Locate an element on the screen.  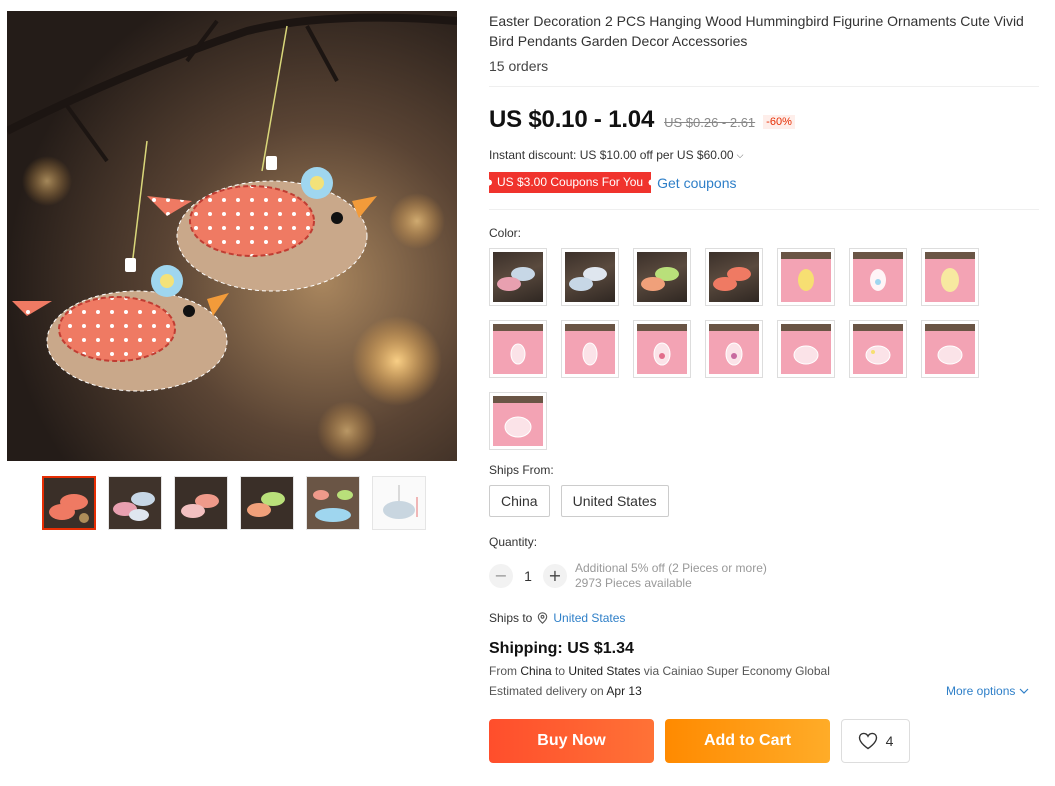
chevron-down-icon is located at coordinates (1024, 691).